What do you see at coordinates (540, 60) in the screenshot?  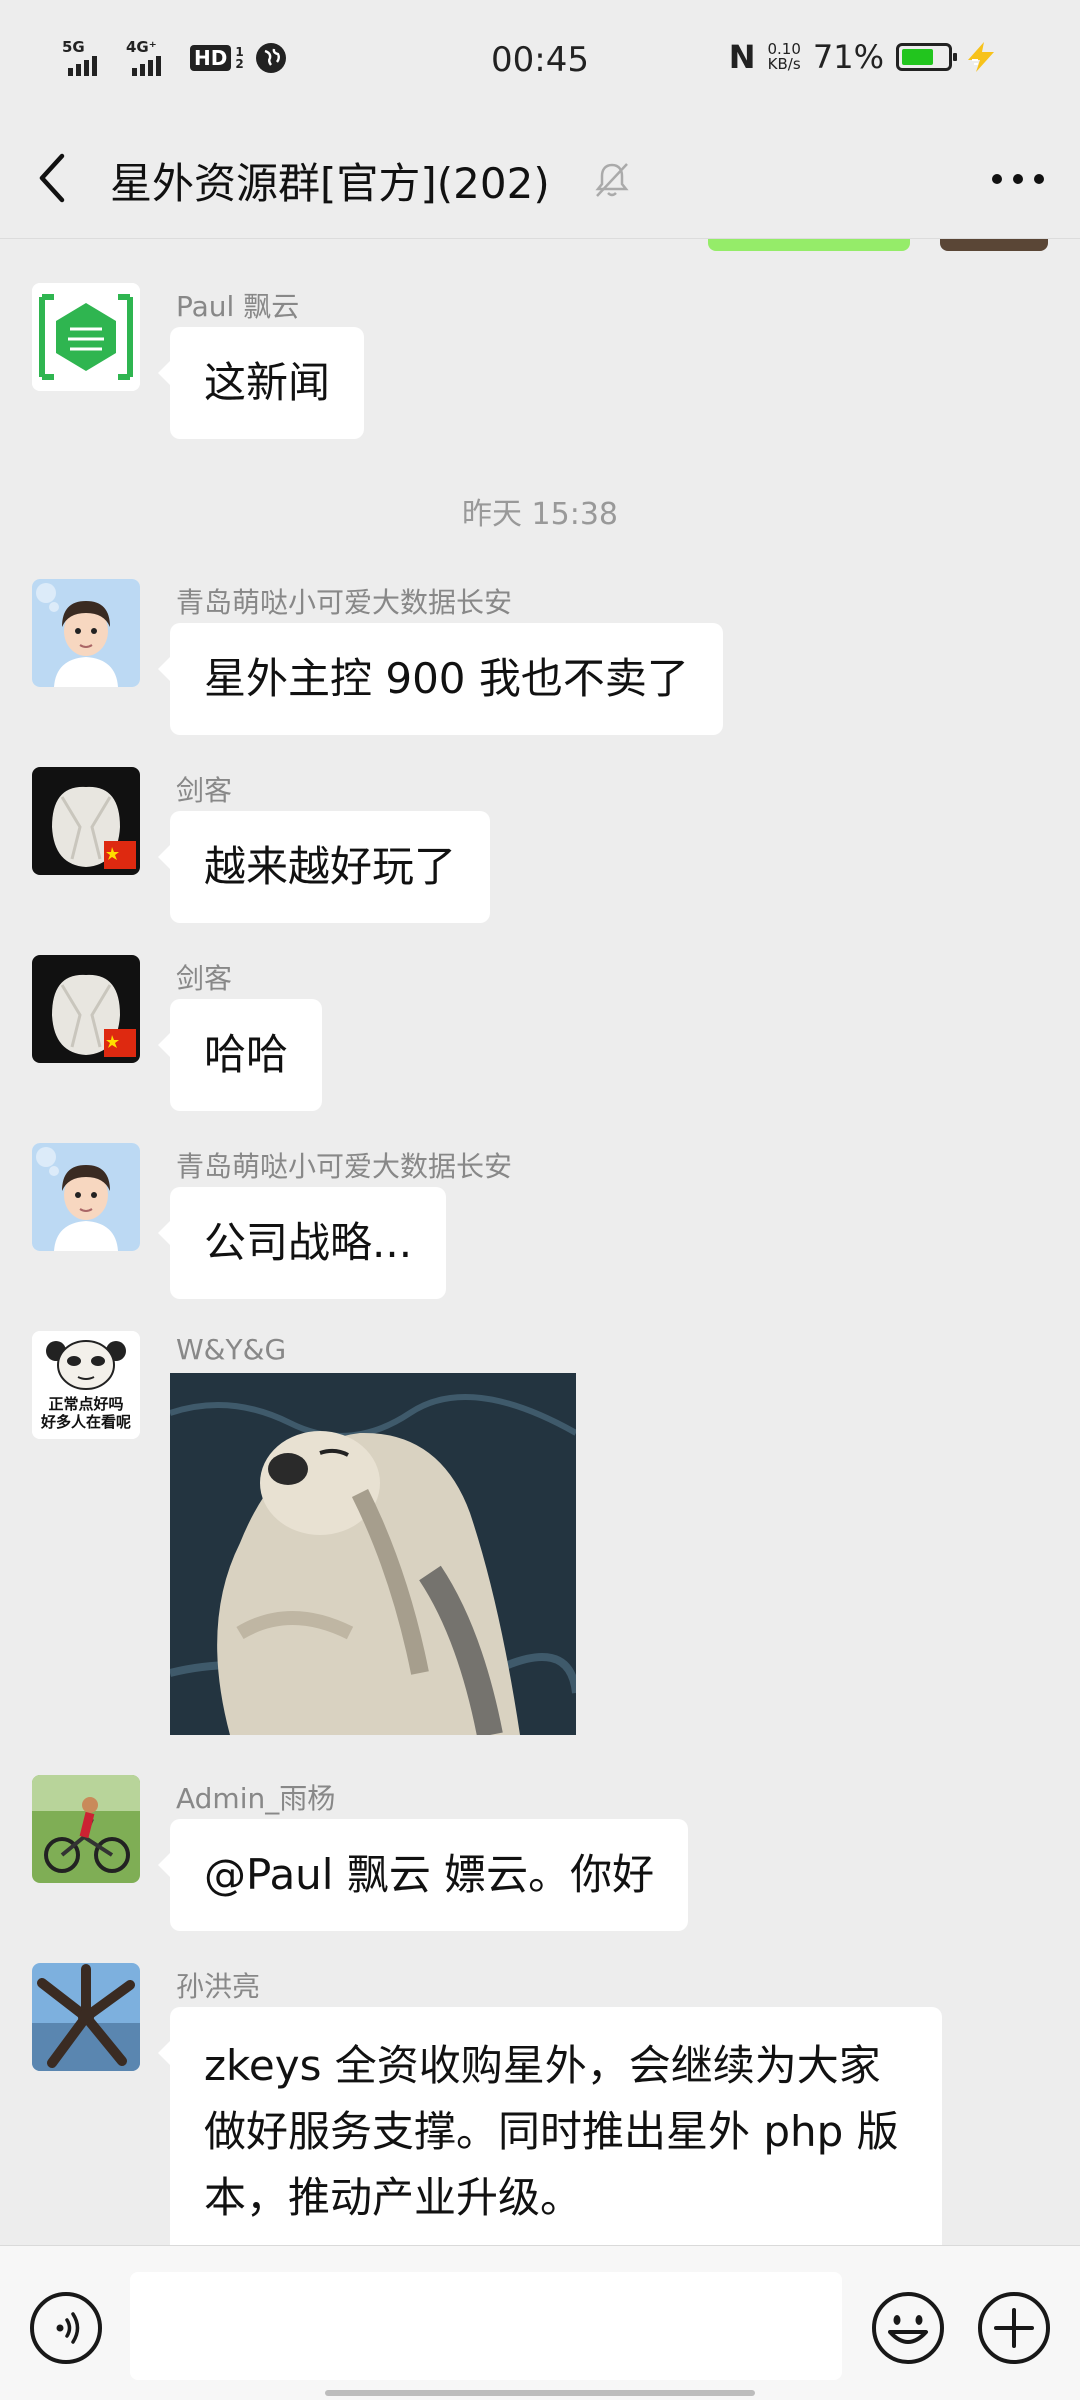 I see `status-bar: 5G 4G⁺ HD 12 00:45 N 0.10 KB/s 71%` at bounding box center [540, 60].